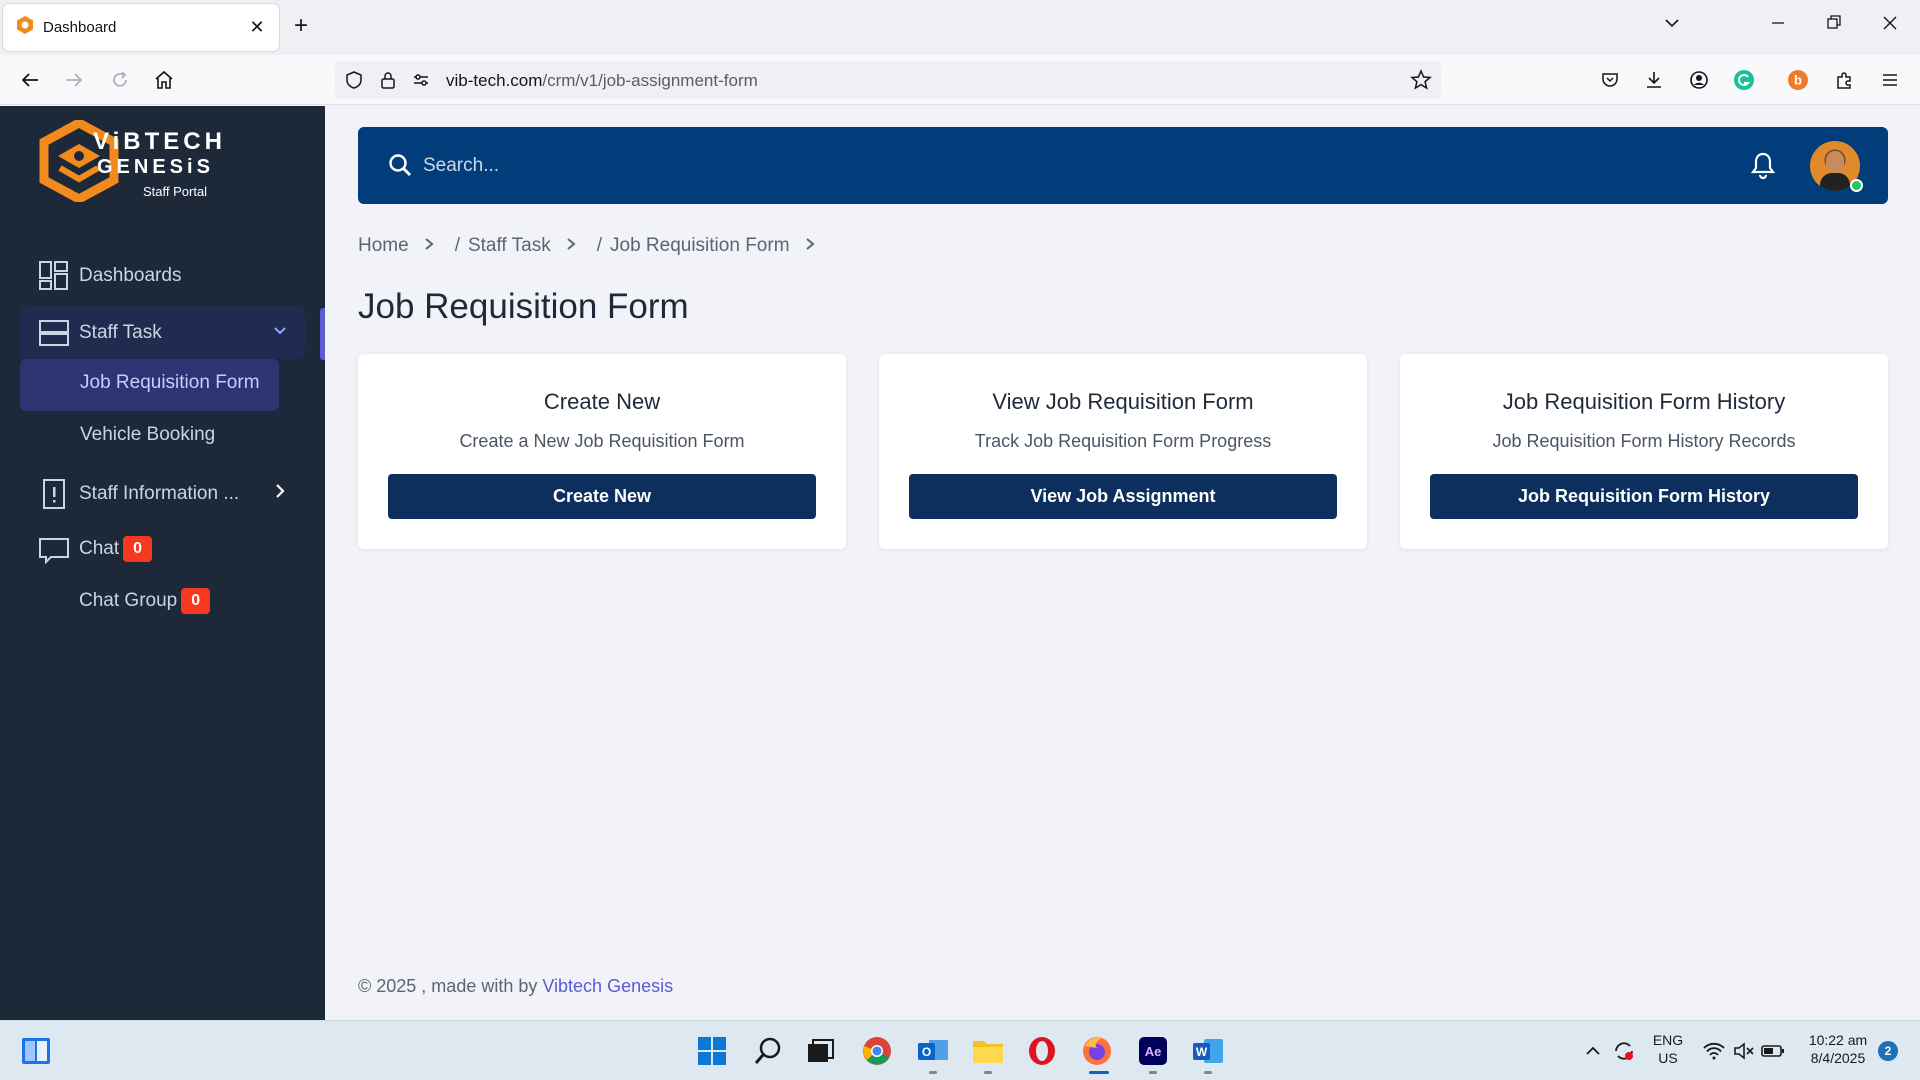  I want to click on notification-count-badge: 2, so click(1888, 1051).